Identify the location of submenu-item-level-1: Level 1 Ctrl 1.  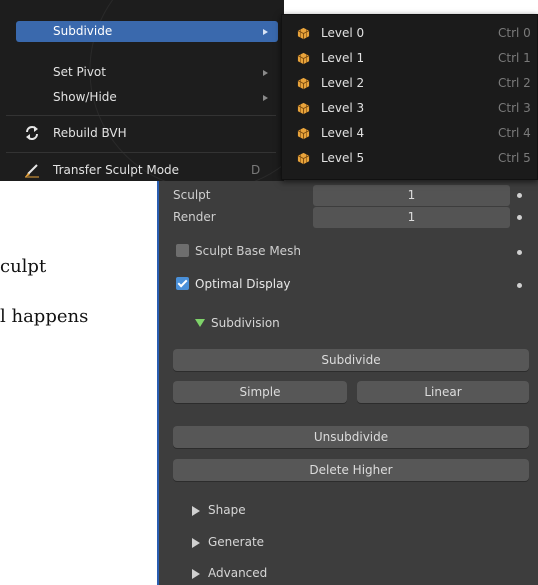
(410, 59).